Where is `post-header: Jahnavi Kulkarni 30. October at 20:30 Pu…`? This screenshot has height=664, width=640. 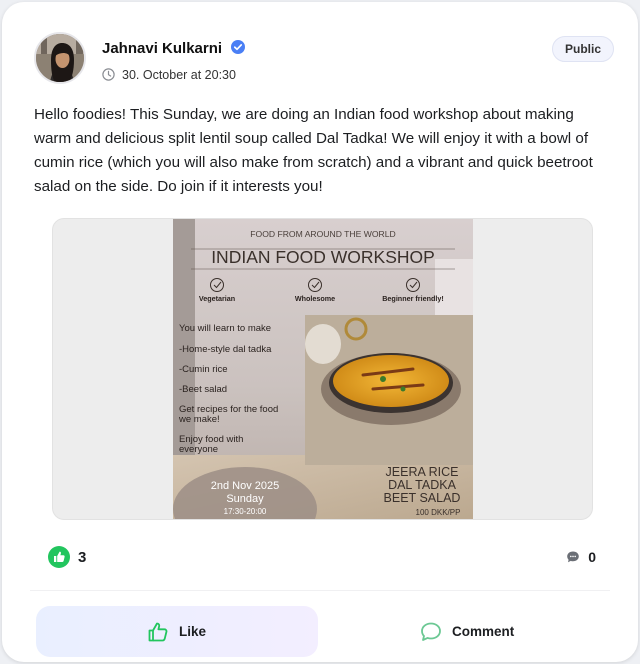 post-header: Jahnavi Kulkarni 30. October at 20:30 Pu… is located at coordinates (324, 60).